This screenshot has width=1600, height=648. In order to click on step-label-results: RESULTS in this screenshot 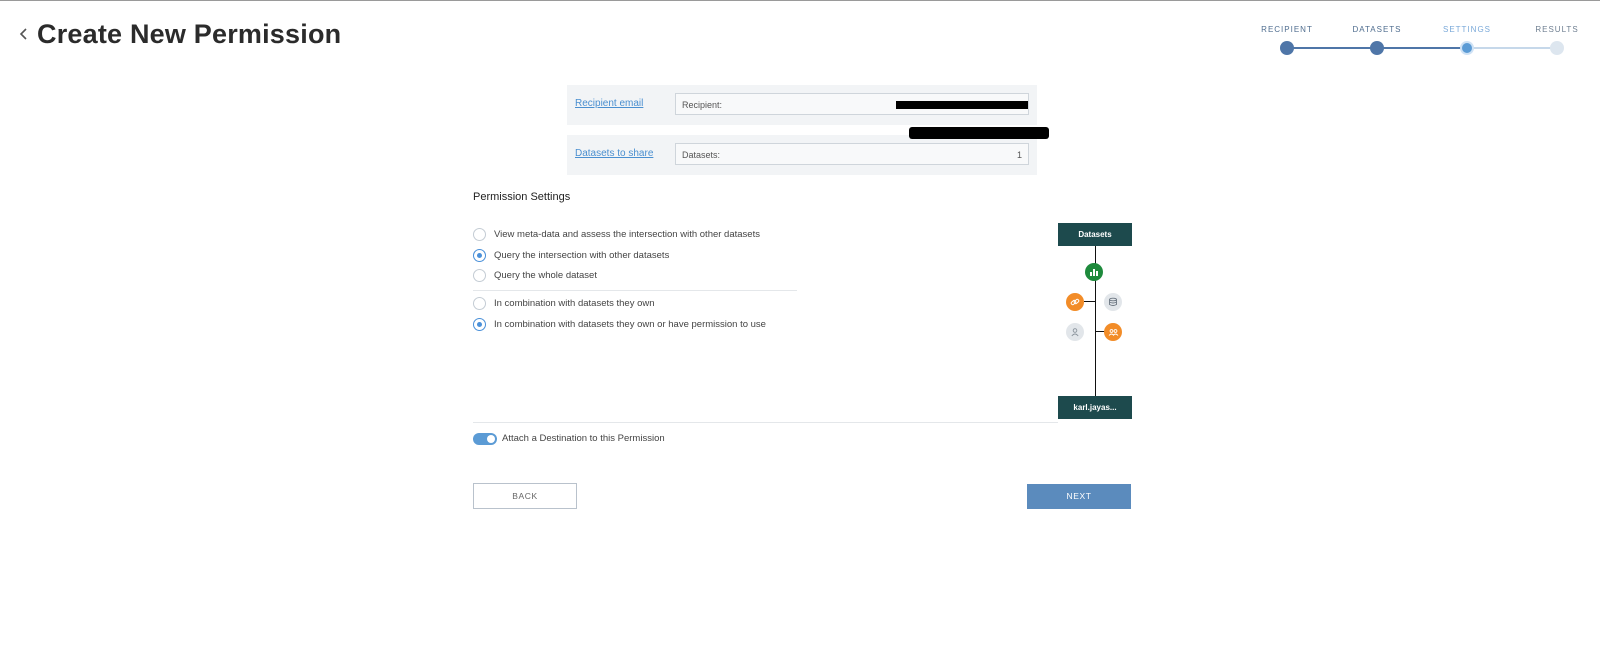, I will do `click(1556, 29)`.